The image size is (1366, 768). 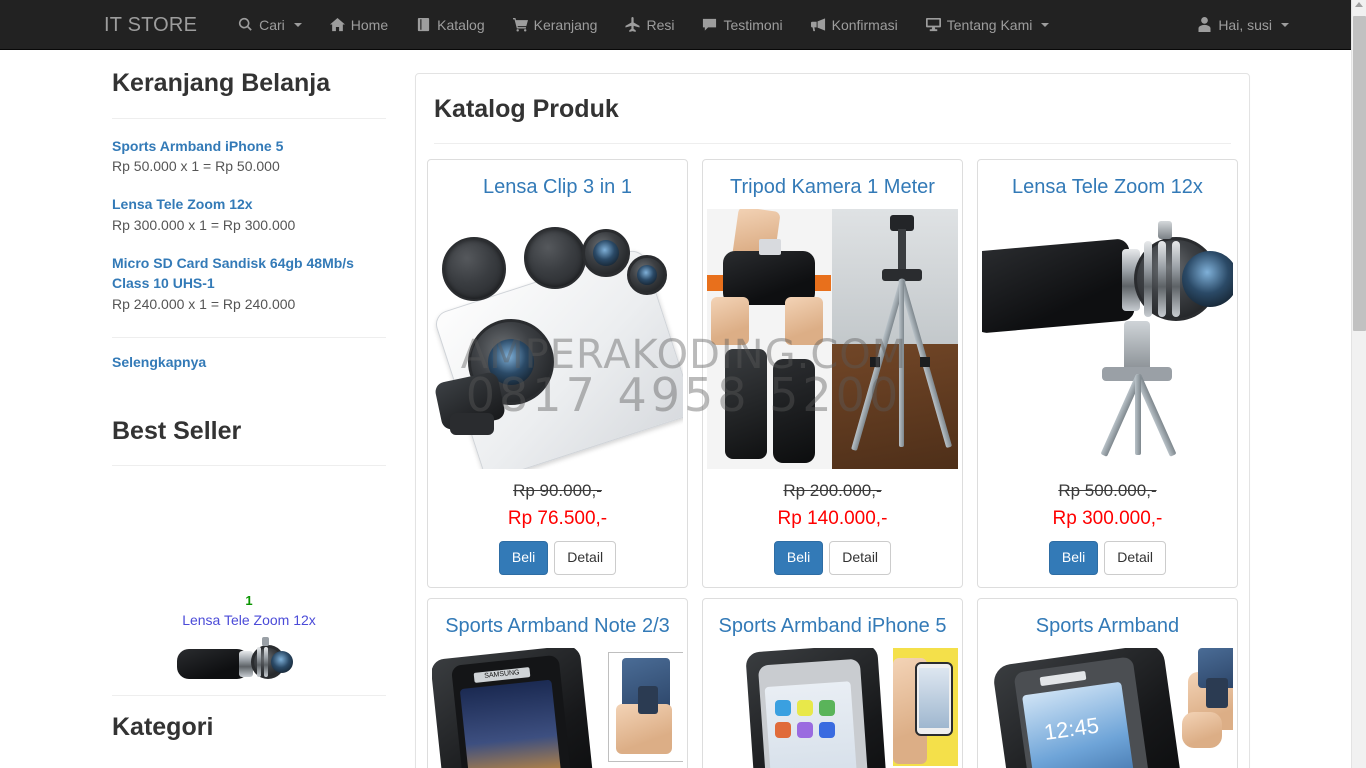 I want to click on product-card: Sports Armband 12:45, so click(x=1107, y=682).